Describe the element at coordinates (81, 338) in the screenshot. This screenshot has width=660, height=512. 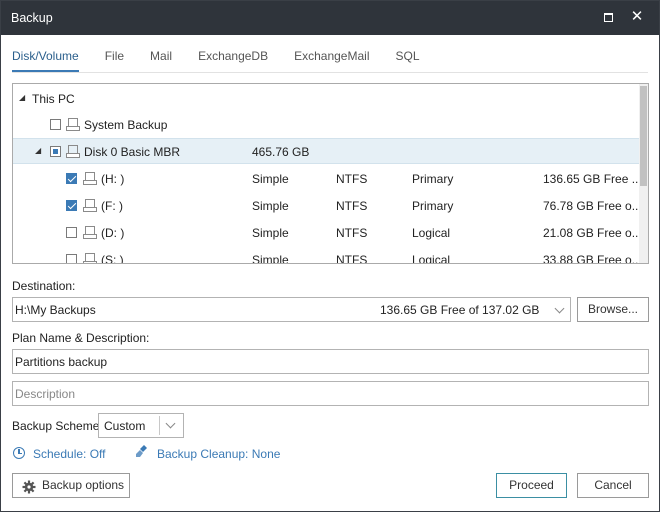
I see `plan-label: Plan Name & Description:` at that location.